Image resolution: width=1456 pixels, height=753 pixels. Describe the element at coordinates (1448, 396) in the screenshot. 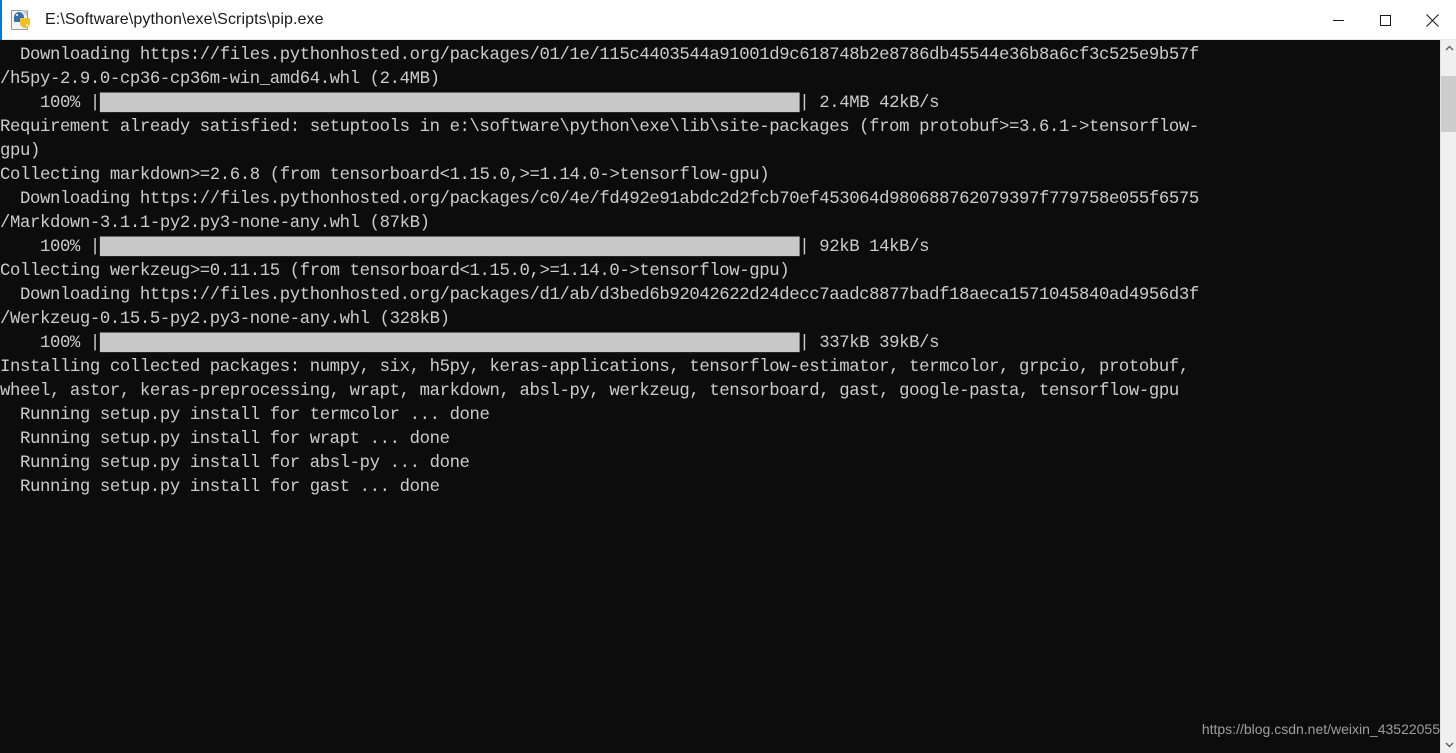

I see `vertical-scrollbar` at that location.